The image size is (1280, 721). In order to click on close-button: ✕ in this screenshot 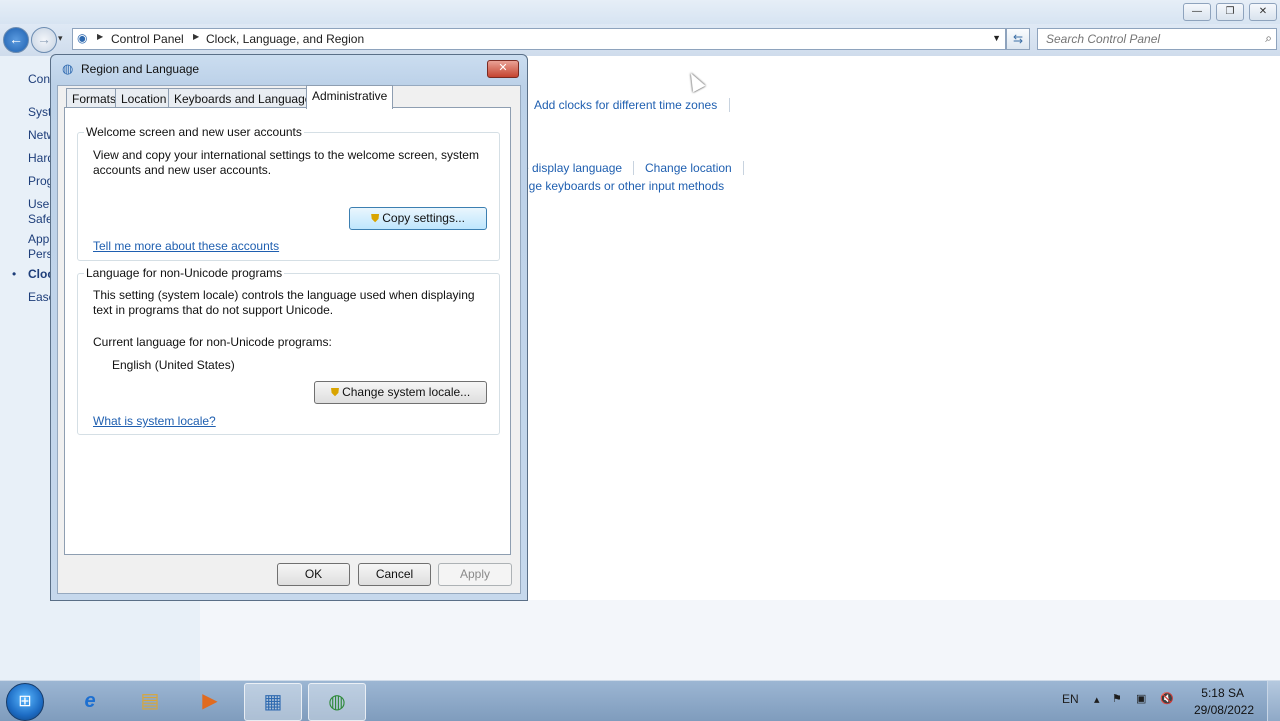, I will do `click(1263, 12)`.